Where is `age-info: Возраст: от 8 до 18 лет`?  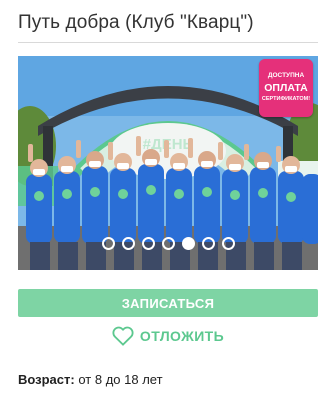 age-info: Возраст: от 8 до 18 лет is located at coordinates (90, 379).